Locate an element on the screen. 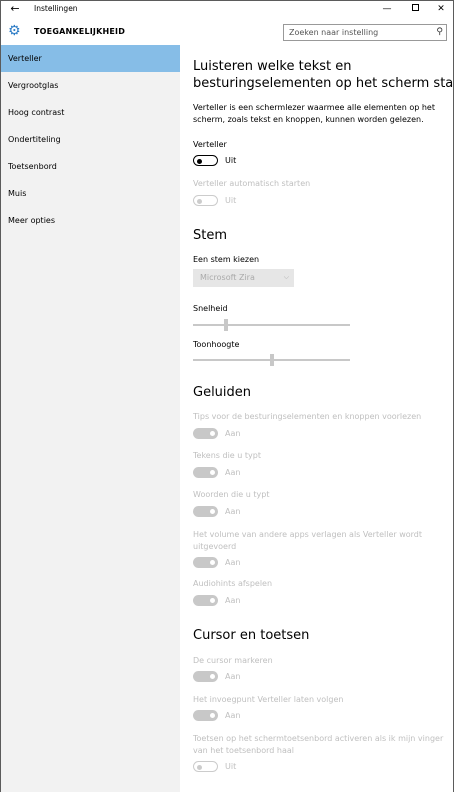  sidebar-item-hoog-contrast: Hoog contrast is located at coordinates (90, 112).